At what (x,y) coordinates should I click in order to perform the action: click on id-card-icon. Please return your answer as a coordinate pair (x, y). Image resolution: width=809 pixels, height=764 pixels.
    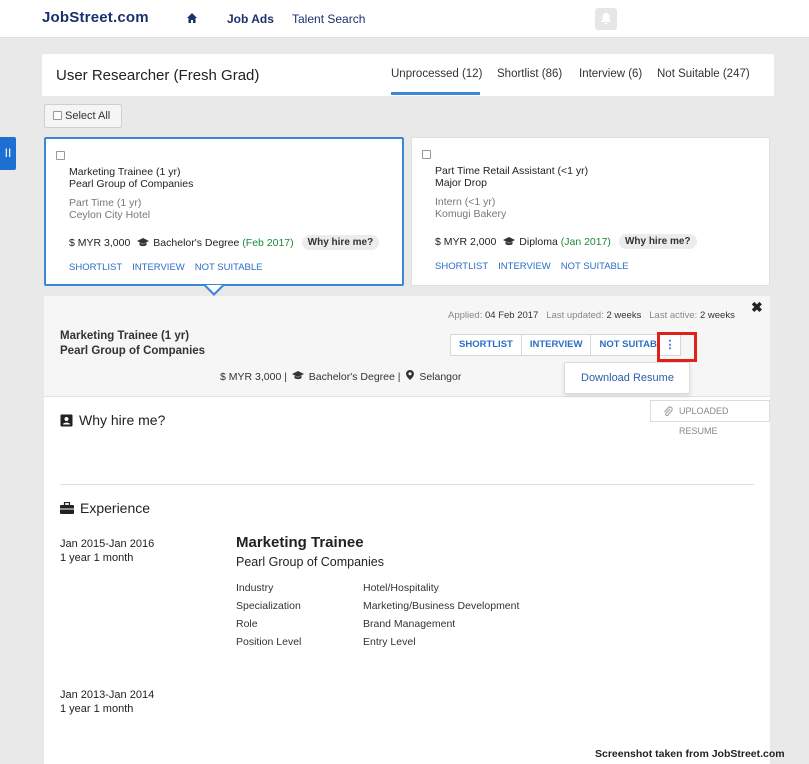
    Looking at the image, I should click on (66, 420).